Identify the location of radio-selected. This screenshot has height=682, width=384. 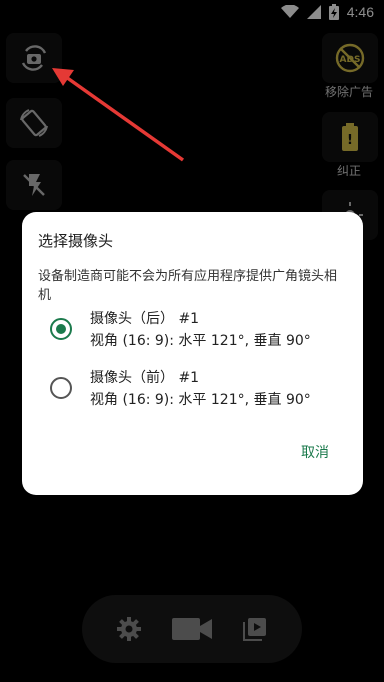
(61, 329).